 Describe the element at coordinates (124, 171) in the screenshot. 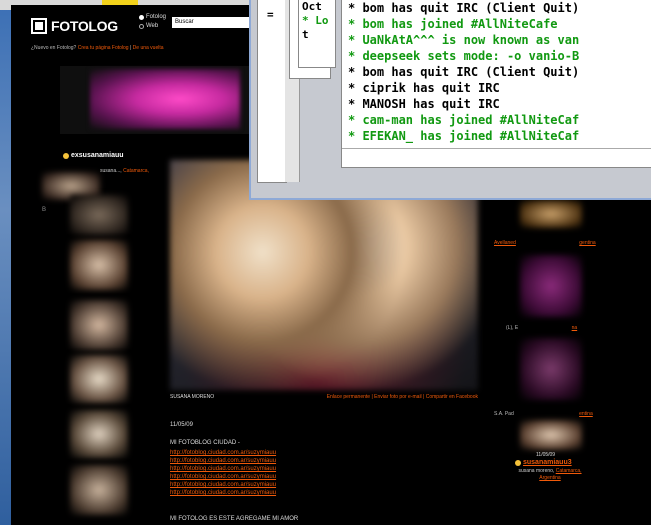

I see `profile-location: susana..., Catamarca,` at that location.